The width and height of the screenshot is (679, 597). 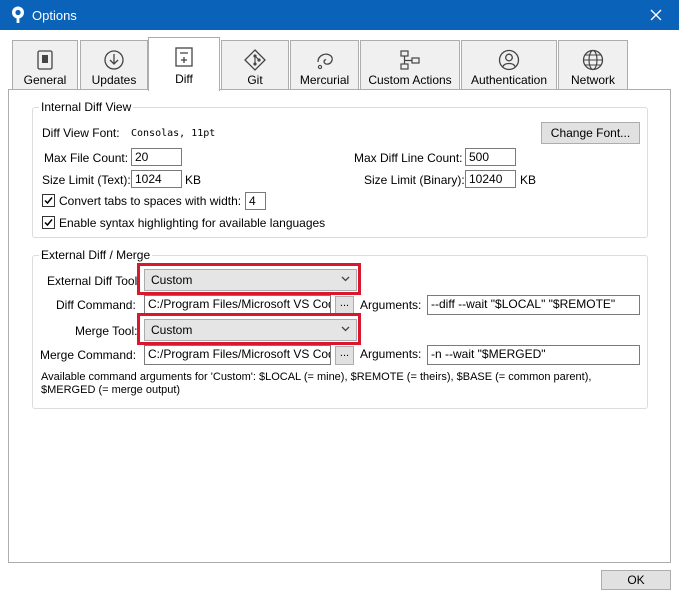 I want to click on diff-arguments-input: --diff --wait "$LOCAL" "$REMOTE", so click(x=533, y=305).